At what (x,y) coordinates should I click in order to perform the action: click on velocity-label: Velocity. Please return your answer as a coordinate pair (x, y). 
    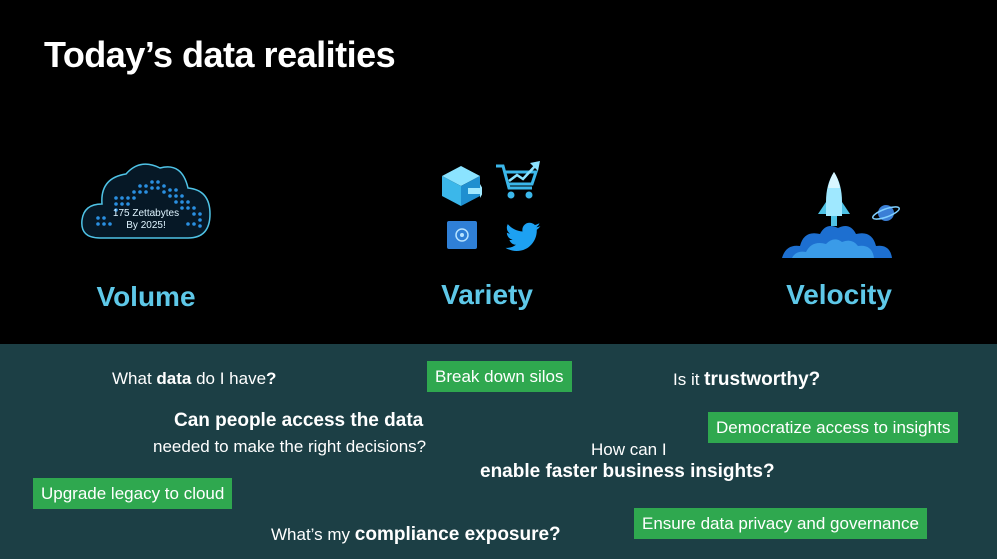
    Looking at the image, I should click on (839, 294).